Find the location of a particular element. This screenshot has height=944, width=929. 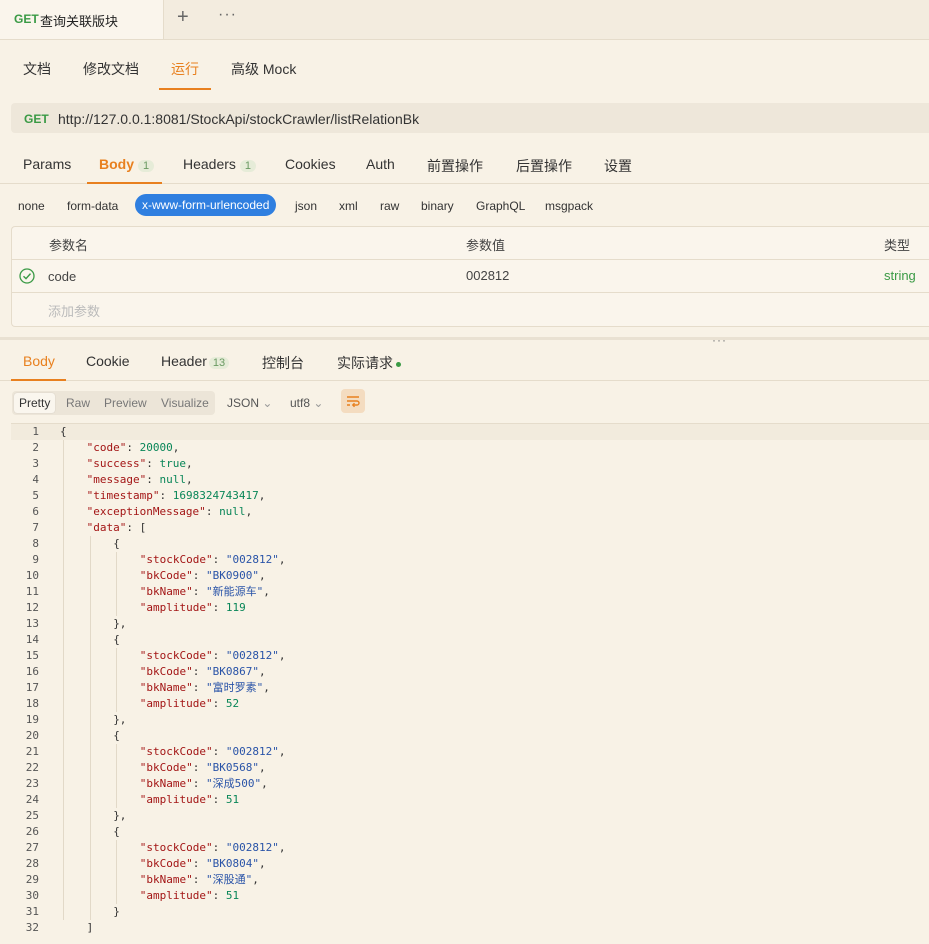

line-number: 3 is located at coordinates (35, 463).